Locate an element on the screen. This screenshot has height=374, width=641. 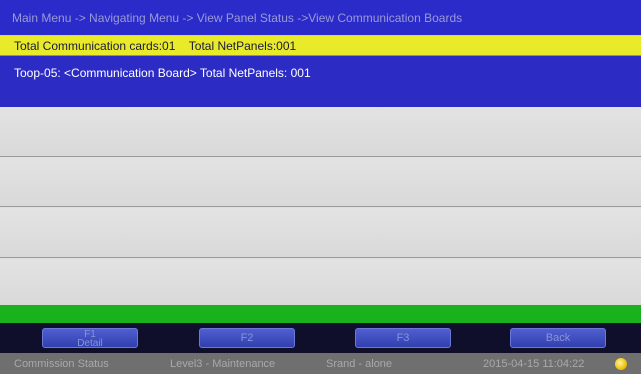
detail-label: Detail is located at coordinates (90, 343).